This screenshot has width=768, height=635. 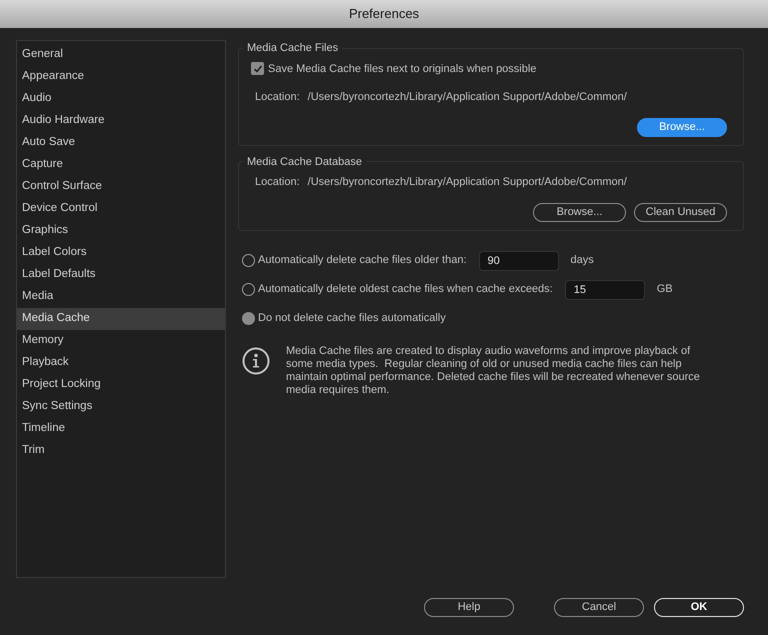 What do you see at coordinates (121, 319) in the screenshot?
I see `sidebar-item: Media Cache` at bounding box center [121, 319].